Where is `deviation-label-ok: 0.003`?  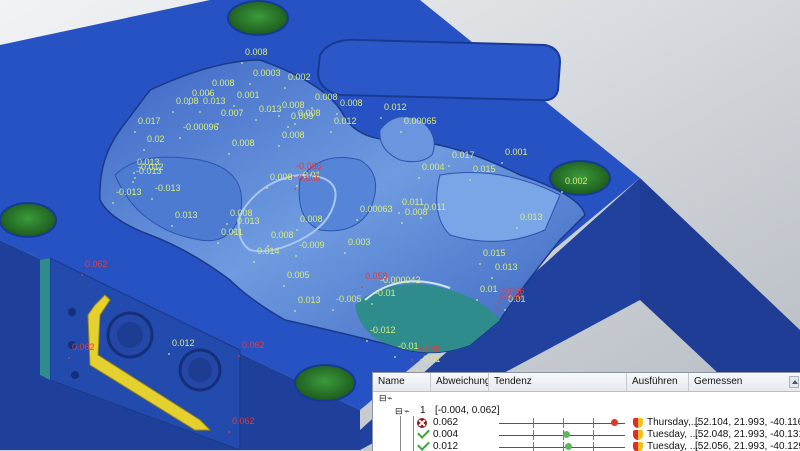 deviation-label-ok: 0.003 is located at coordinates (359, 242).